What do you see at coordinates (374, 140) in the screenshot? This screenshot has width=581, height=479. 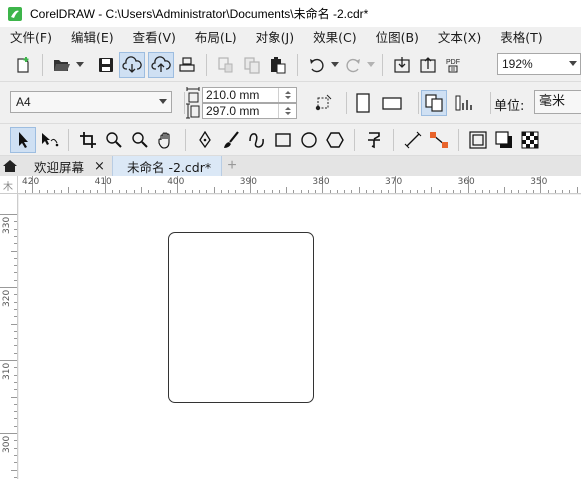 I see `text-tool-button` at bounding box center [374, 140].